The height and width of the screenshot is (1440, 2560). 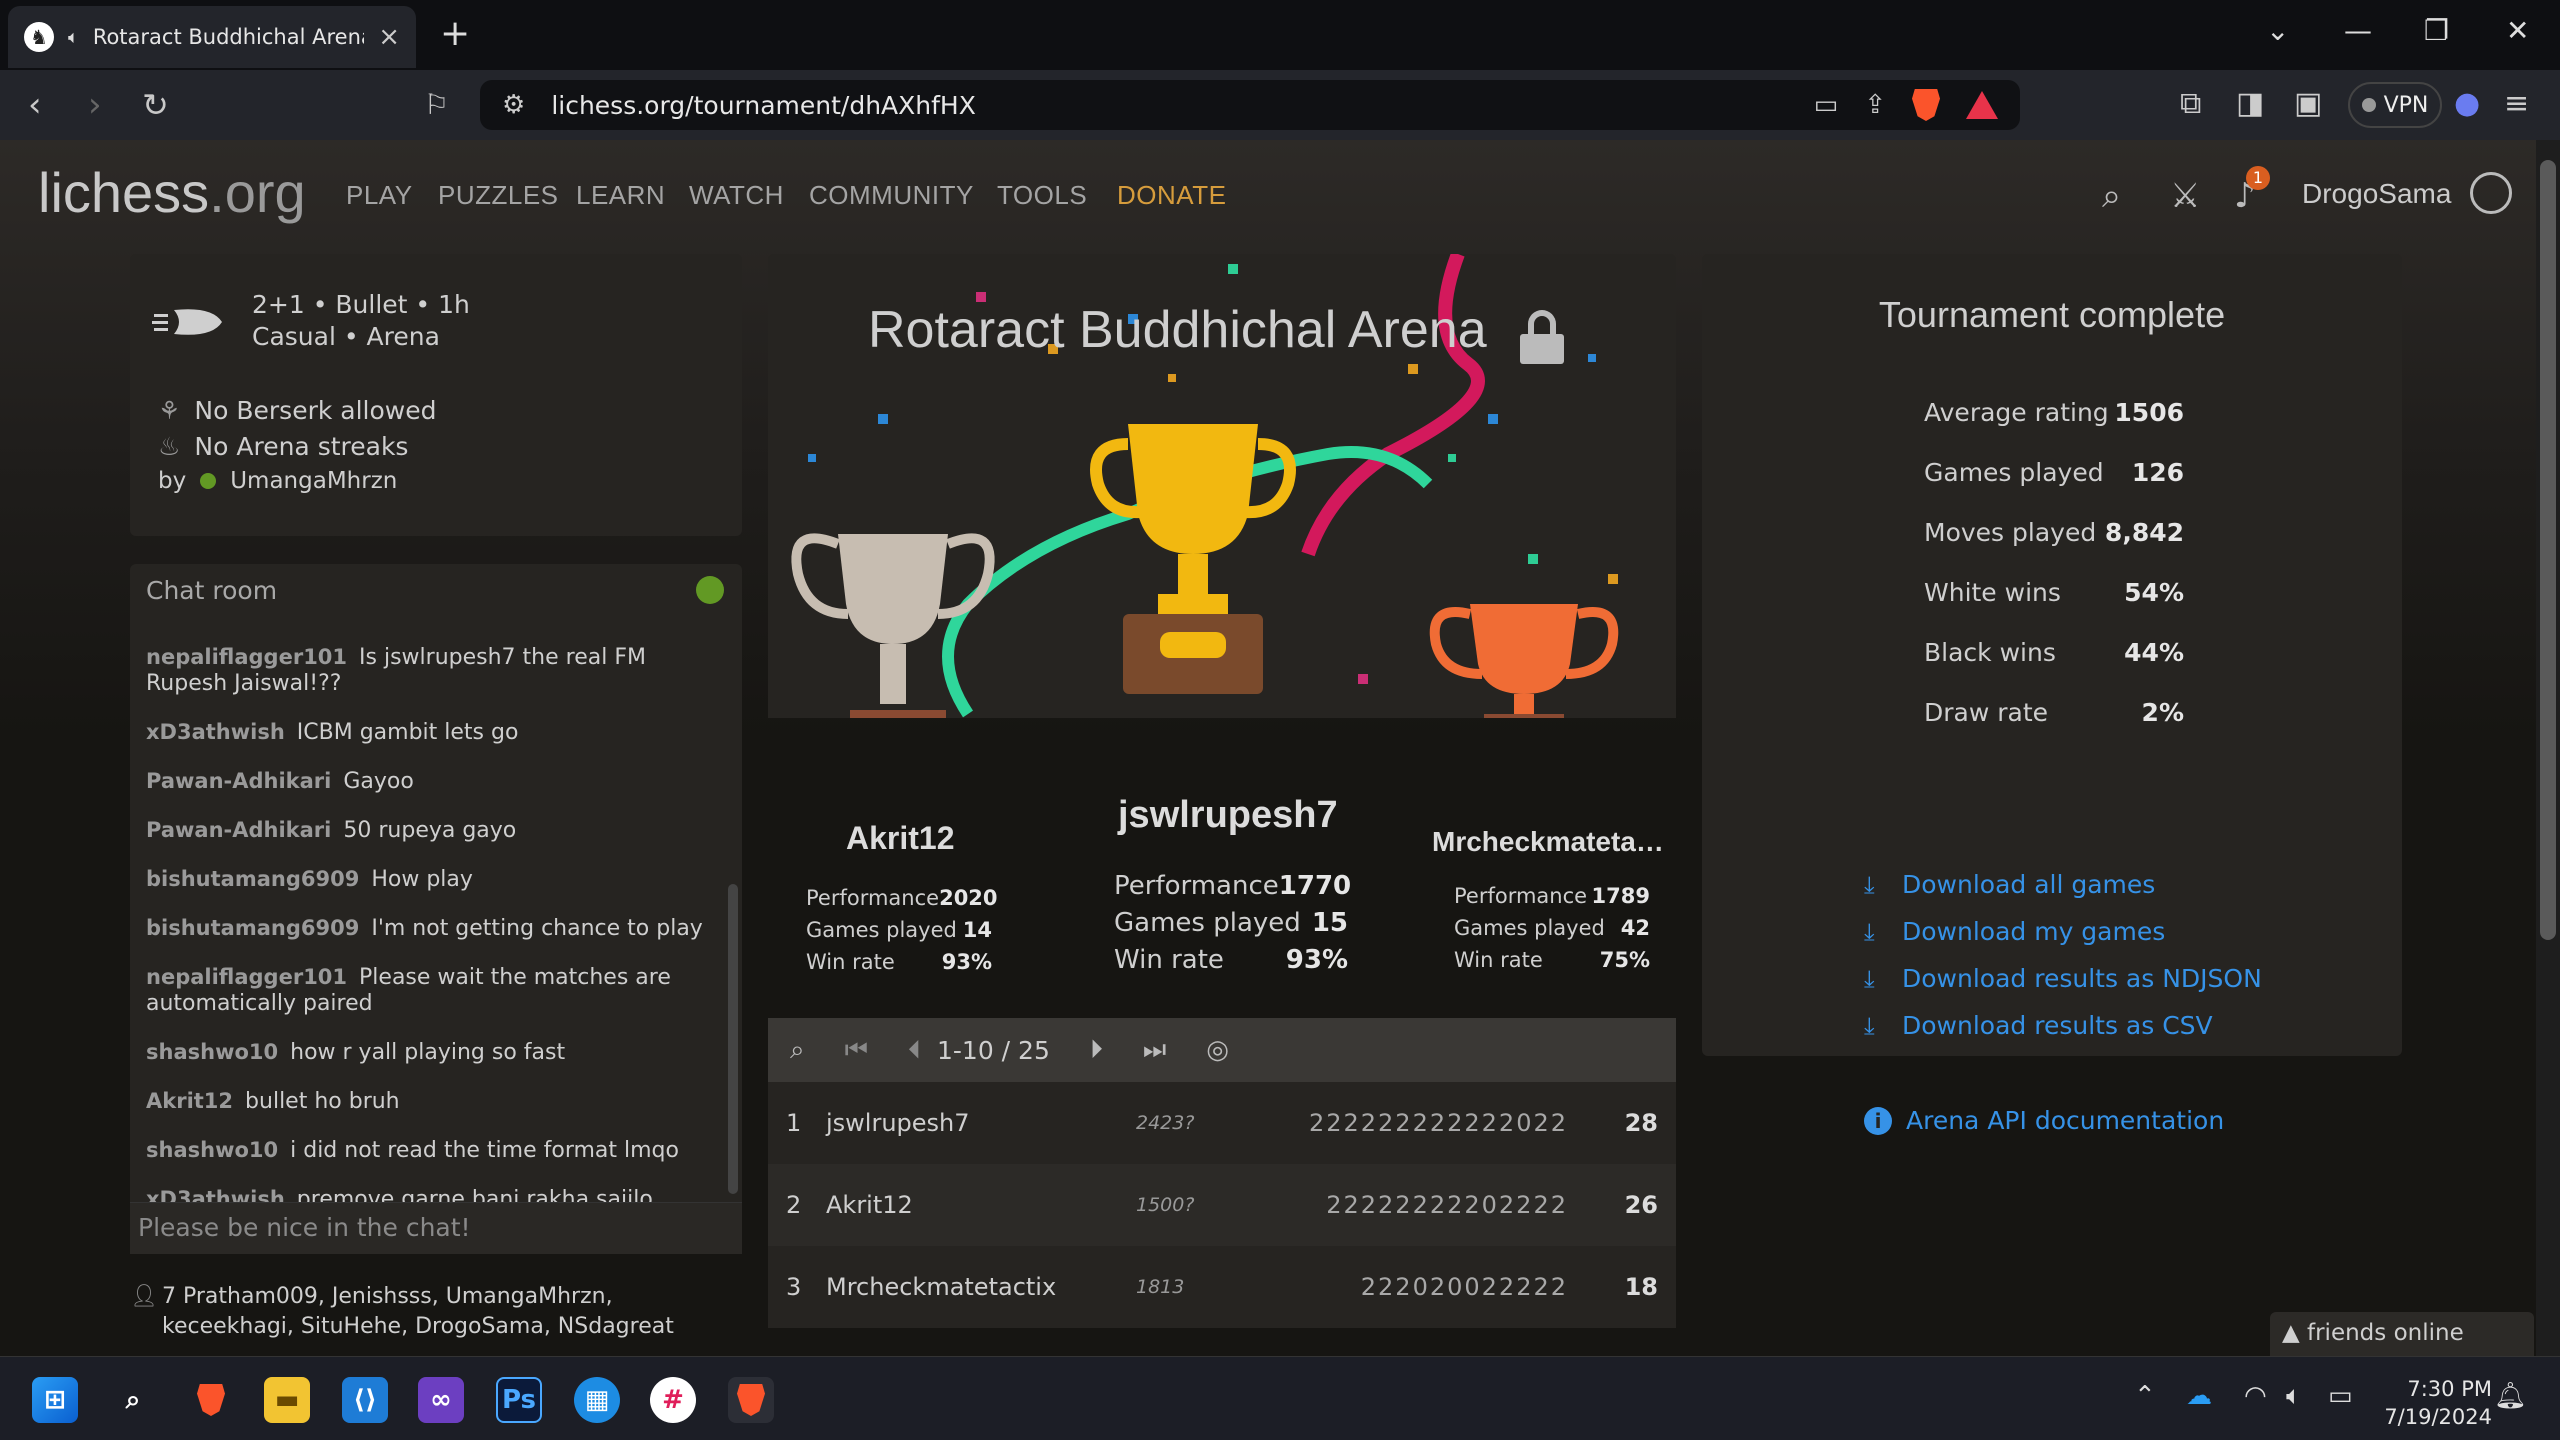 I want to click on search-player-icon: ⌕, so click(x=797, y=1050).